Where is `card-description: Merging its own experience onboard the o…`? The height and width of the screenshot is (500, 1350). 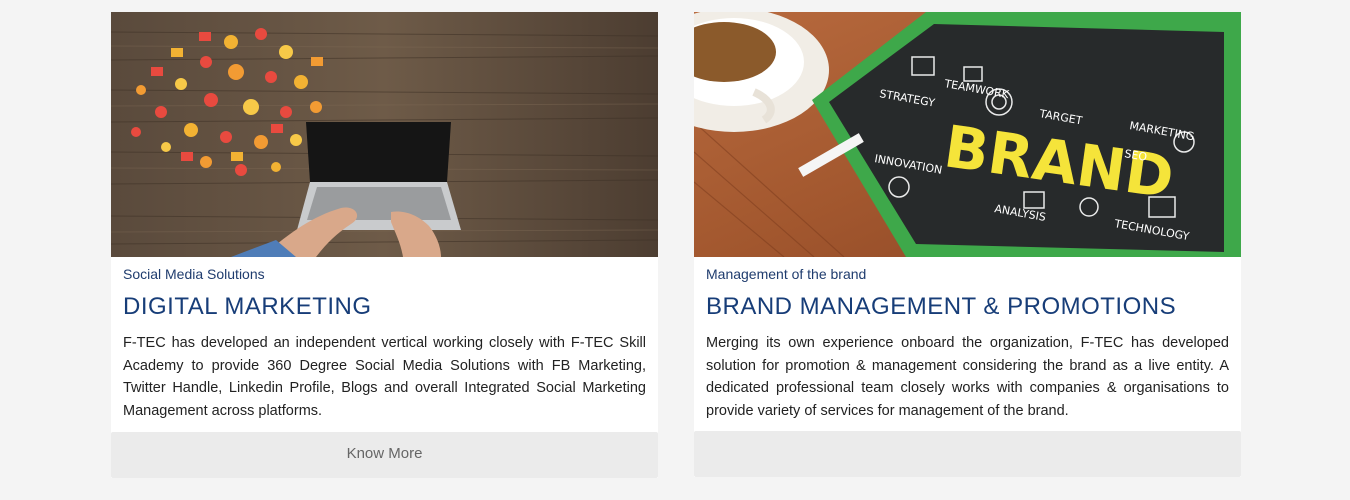 card-description: Merging its own experience onboard the o… is located at coordinates (967, 377).